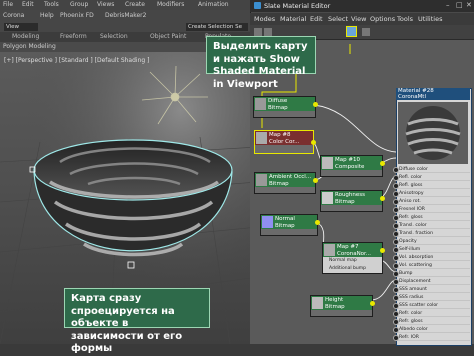  I want to click on node-height-header: Height Bitmap, so click(341, 303).